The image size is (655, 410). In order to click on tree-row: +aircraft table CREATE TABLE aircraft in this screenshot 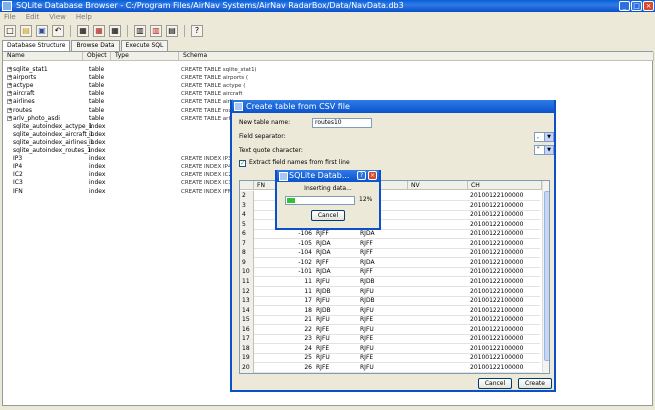, I will do `click(328, 94)`.